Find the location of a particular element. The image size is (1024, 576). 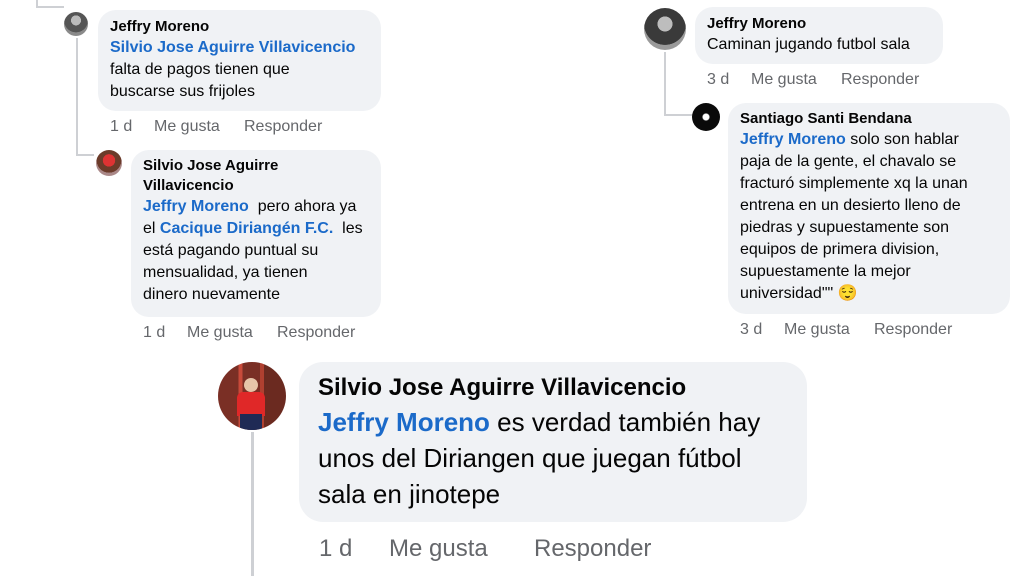

avatar-person-shirt is located at coordinates (251, 404).